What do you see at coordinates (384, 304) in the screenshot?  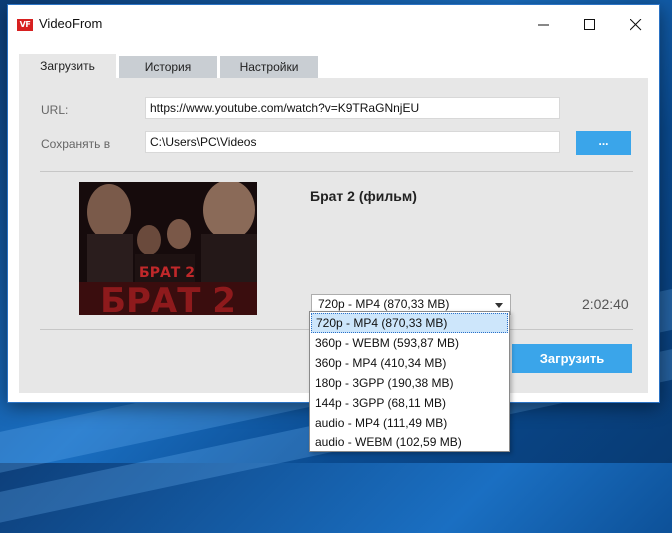 I see `format-select-value: 720p - MP4 (870,33 MB)` at bounding box center [384, 304].